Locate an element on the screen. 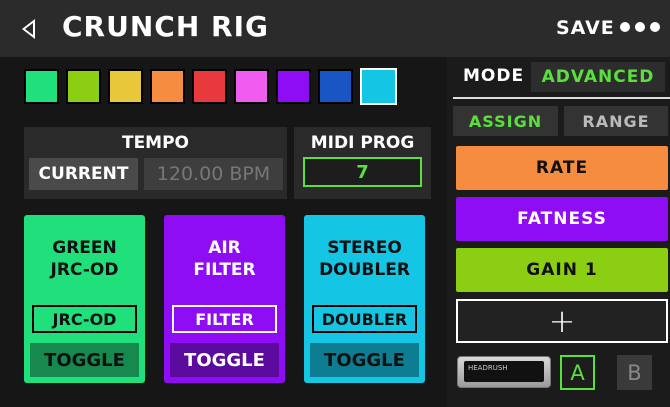  block-param-button: DOUBLER is located at coordinates (364, 319).